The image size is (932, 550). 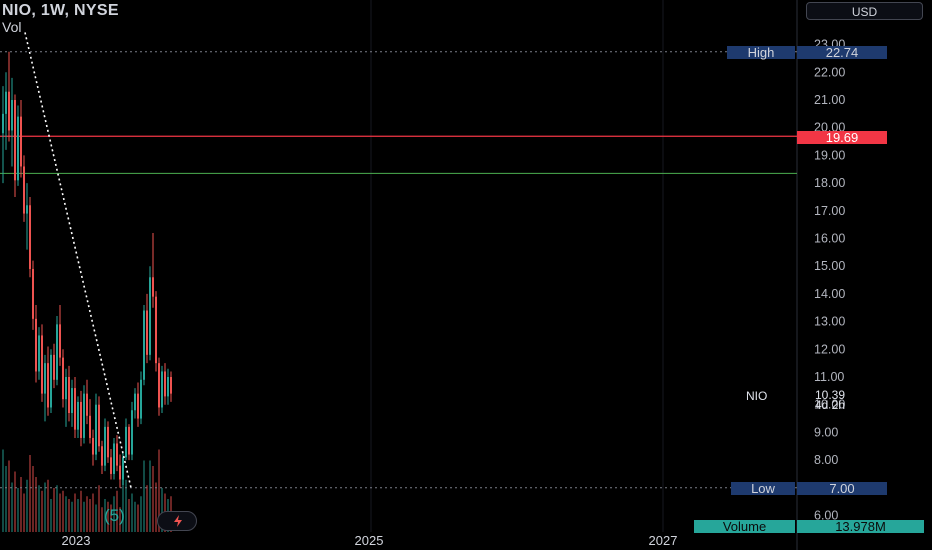 I want to click on bar-countdown: 4d 2h, so click(x=830, y=405).